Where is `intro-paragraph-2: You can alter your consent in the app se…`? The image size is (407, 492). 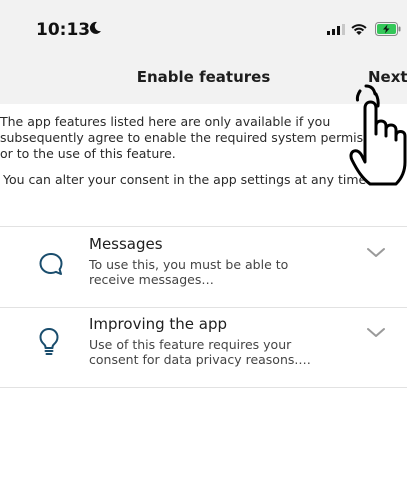 intro-paragraph-2: You can alter your consent in the app se… is located at coordinates (187, 179).